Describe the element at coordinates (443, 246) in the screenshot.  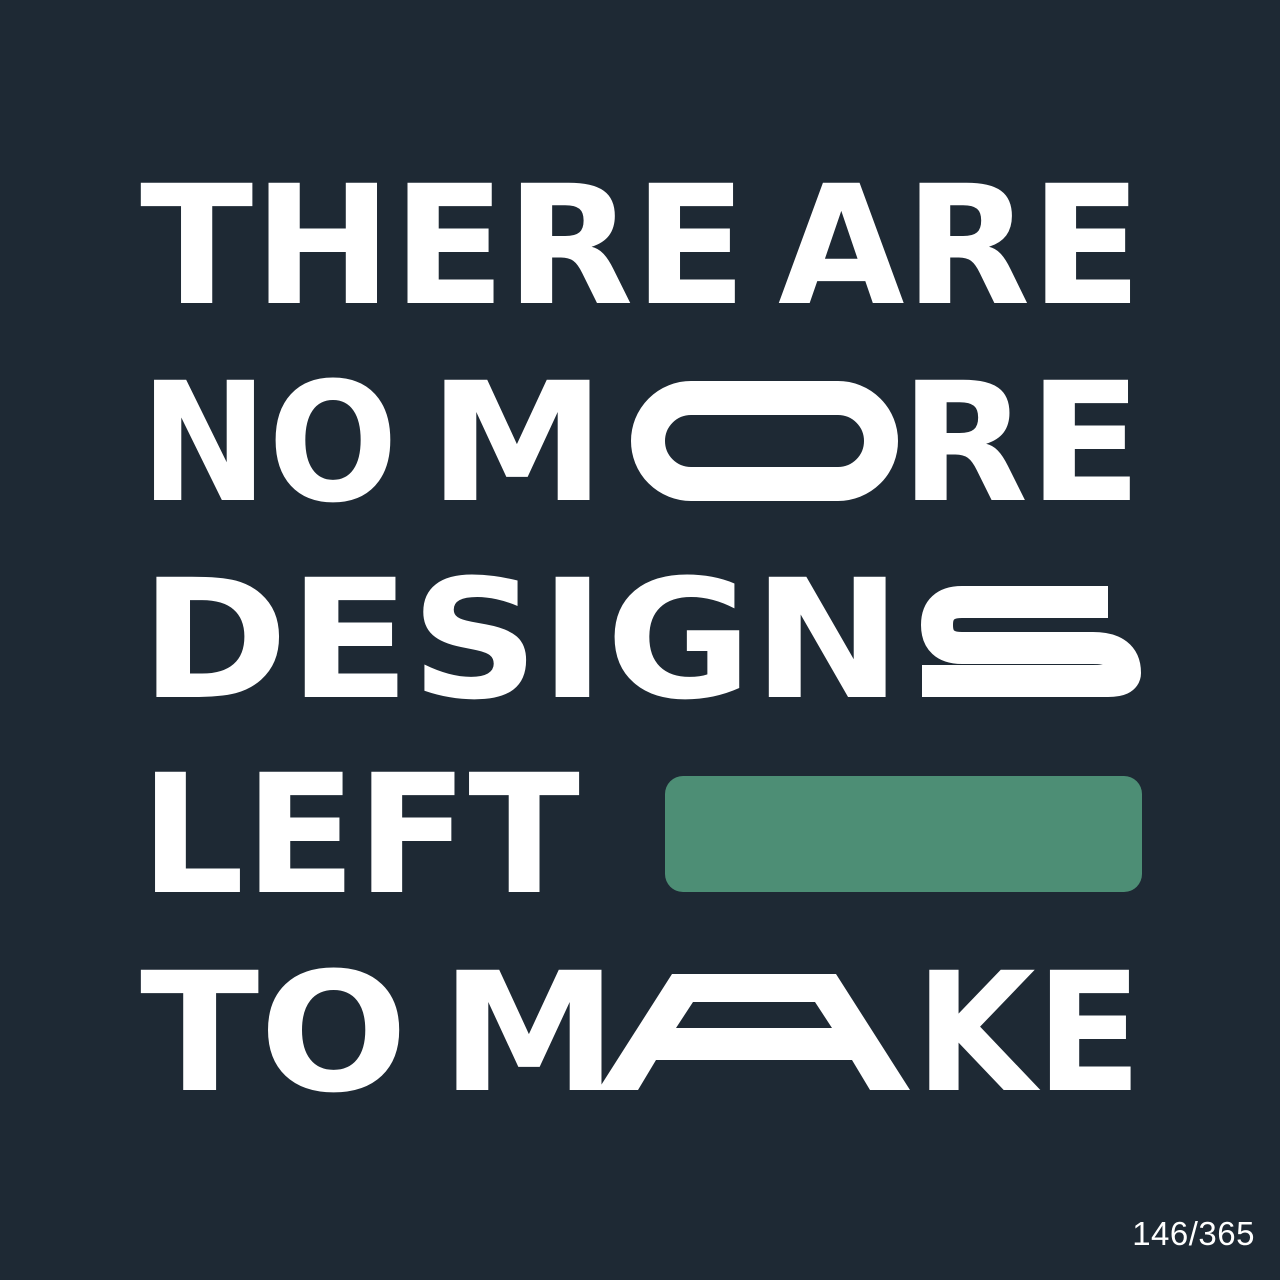
I see `word-there: THERE` at that location.